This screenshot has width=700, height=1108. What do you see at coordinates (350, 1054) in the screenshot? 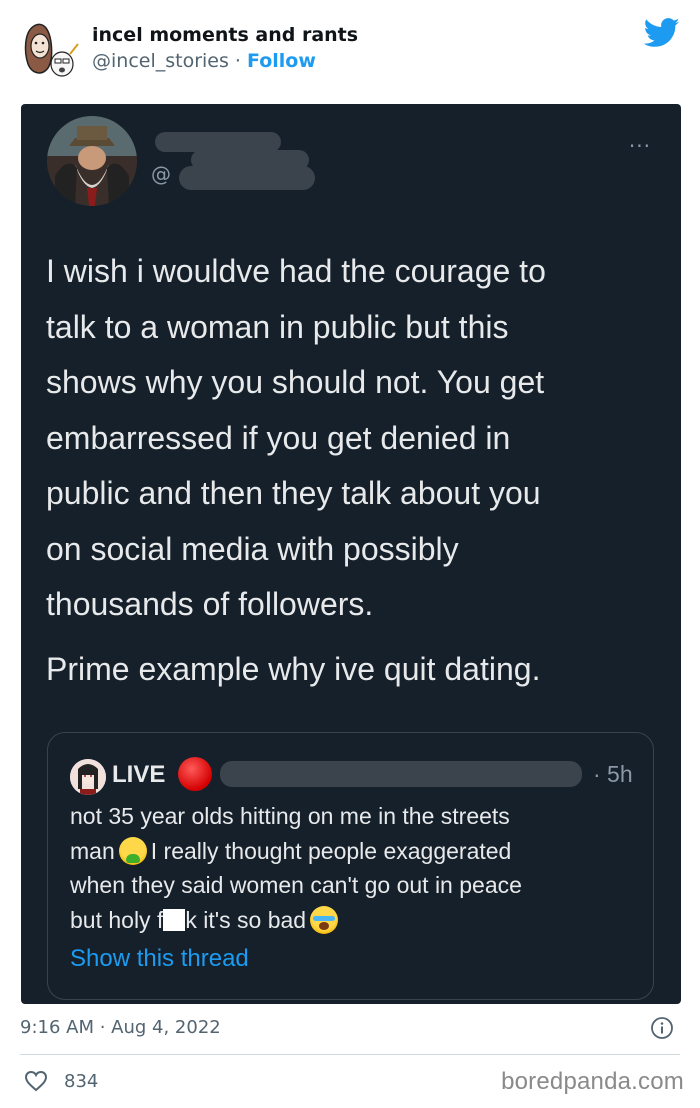
I see `footer-divider` at bounding box center [350, 1054].